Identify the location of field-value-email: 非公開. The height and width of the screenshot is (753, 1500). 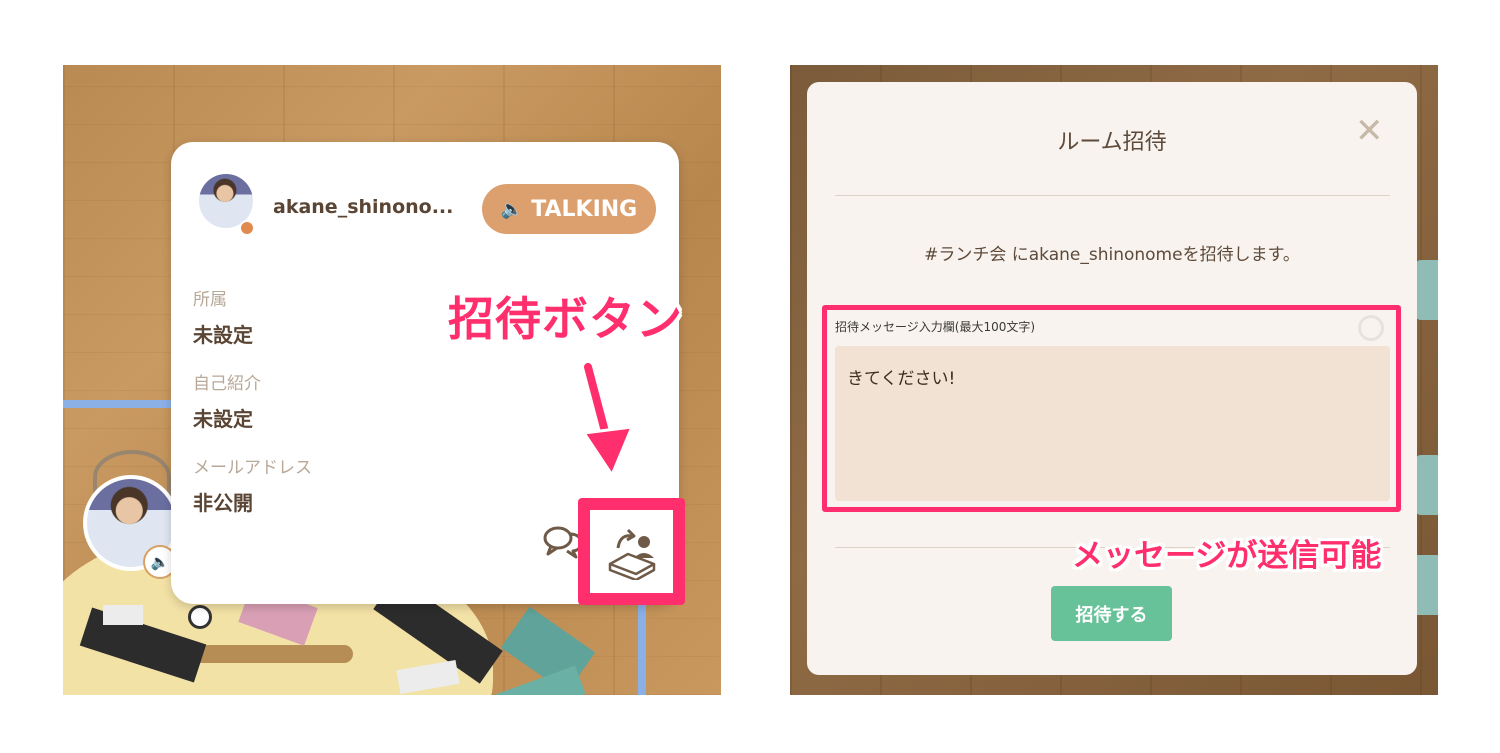
(223, 503).